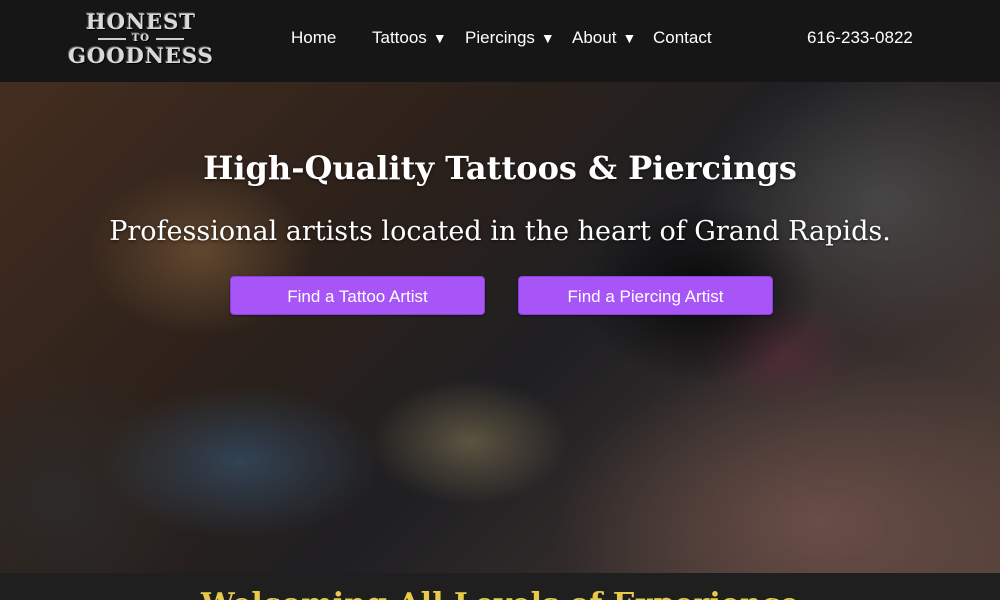 This screenshot has height=600, width=1000. I want to click on nav-contact-label: Contact, so click(682, 37).